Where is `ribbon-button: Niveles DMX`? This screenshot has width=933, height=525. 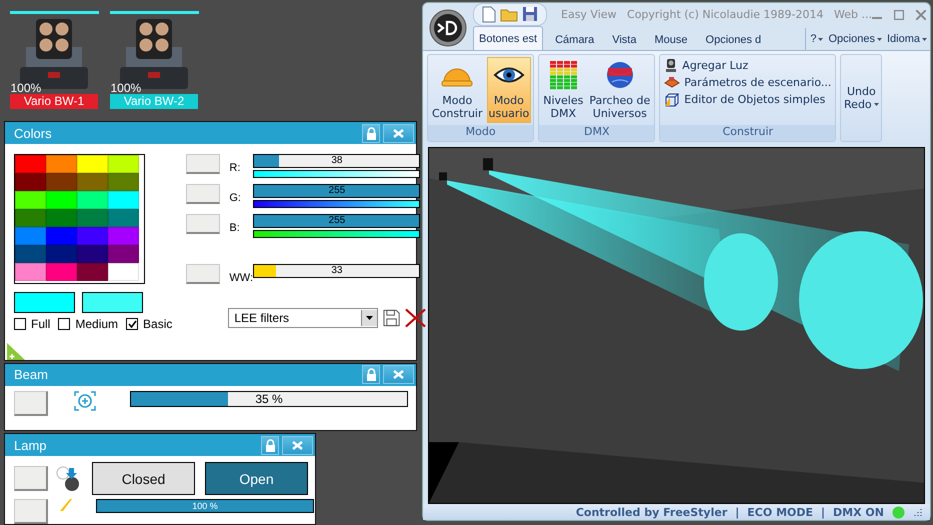 ribbon-button: Niveles DMX is located at coordinates (563, 90).